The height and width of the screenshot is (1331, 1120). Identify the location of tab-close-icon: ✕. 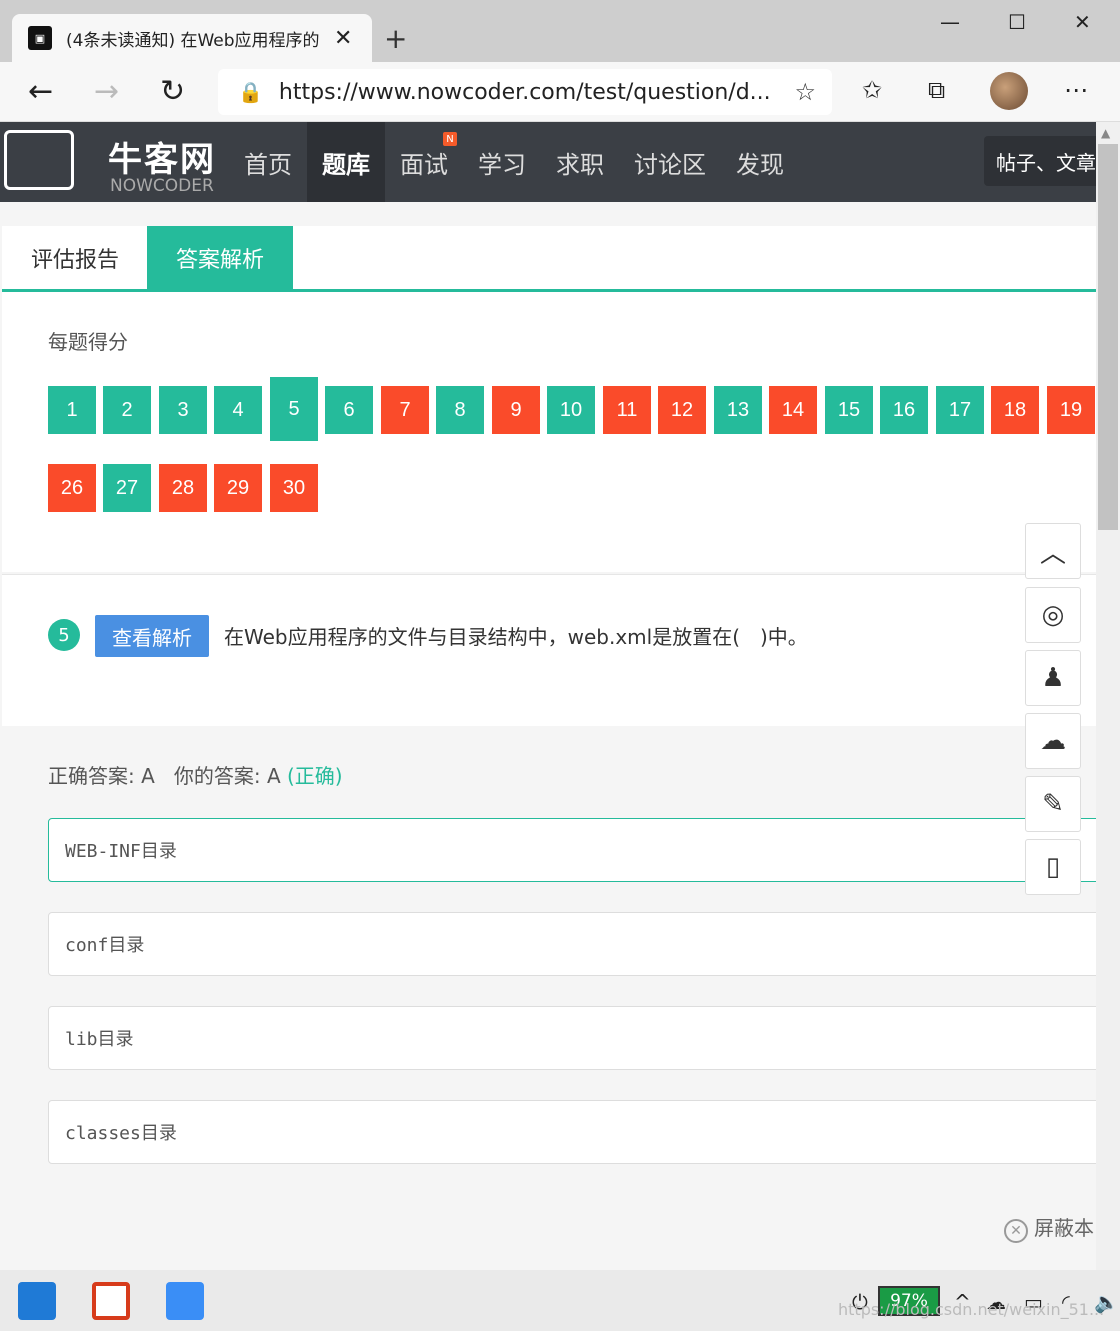
(343, 38).